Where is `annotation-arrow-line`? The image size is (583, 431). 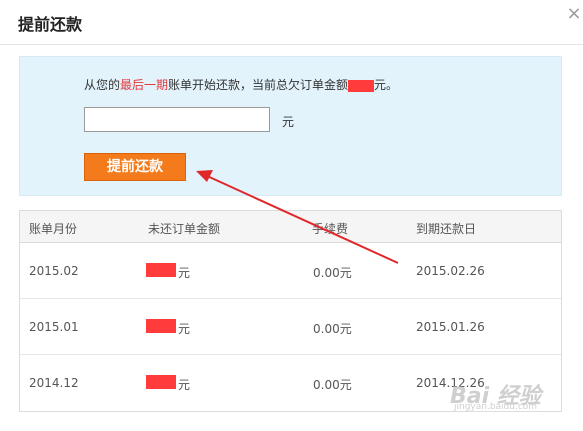
annotation-arrow-line is located at coordinates (301, 219).